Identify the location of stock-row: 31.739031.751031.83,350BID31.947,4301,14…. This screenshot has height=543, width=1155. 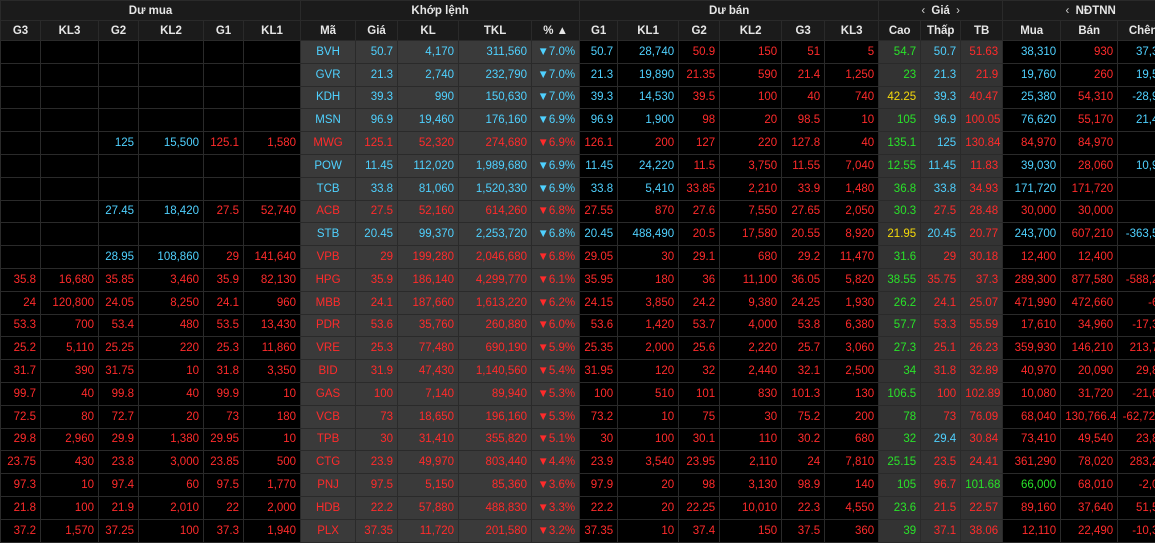
(578, 371).